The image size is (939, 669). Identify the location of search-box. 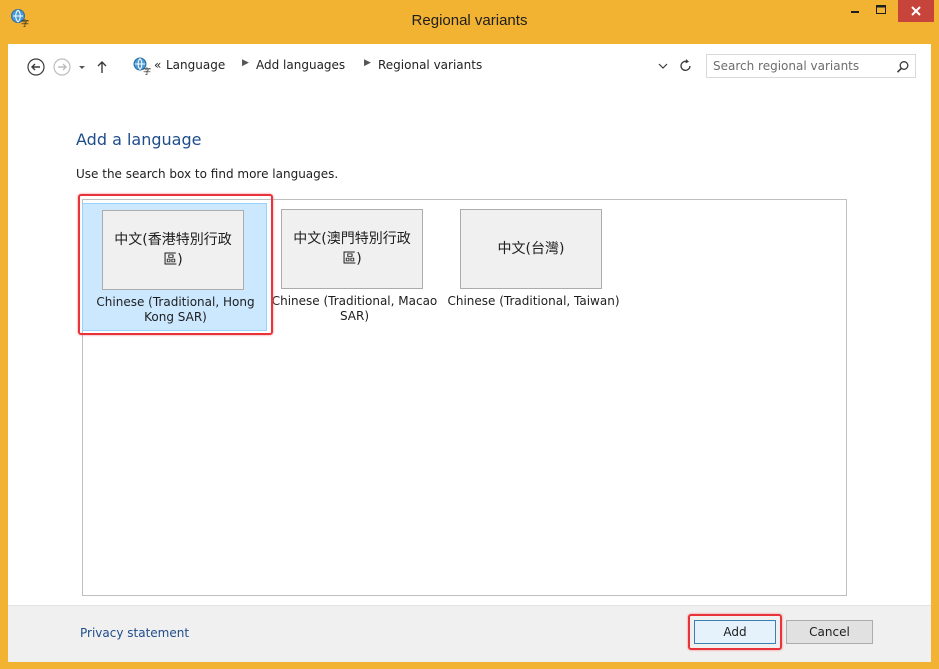
(811, 66).